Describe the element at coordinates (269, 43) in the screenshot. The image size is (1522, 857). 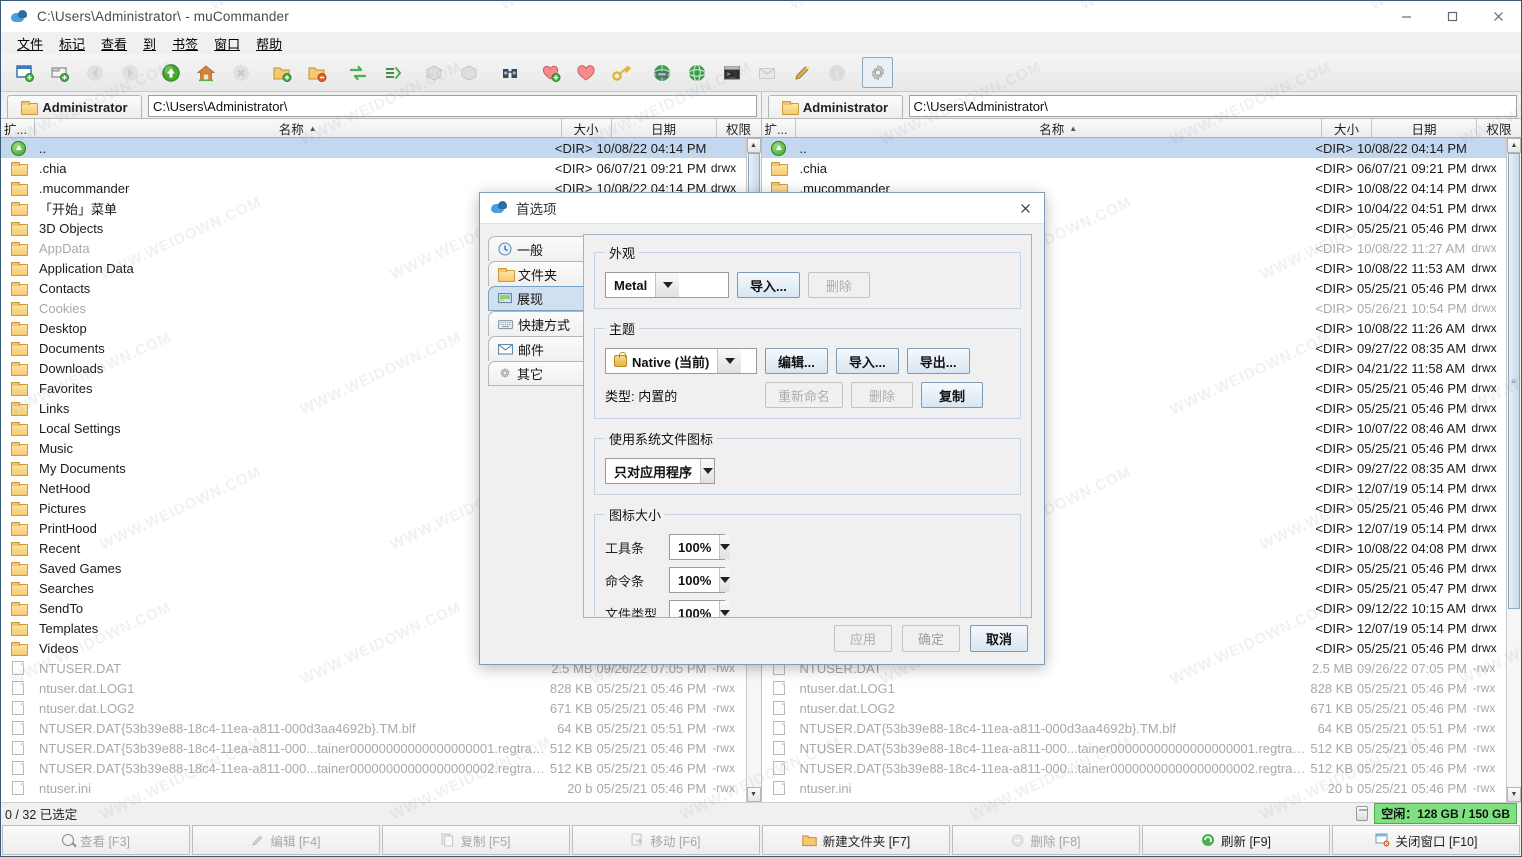
I see `menu-help: 帮助` at that location.